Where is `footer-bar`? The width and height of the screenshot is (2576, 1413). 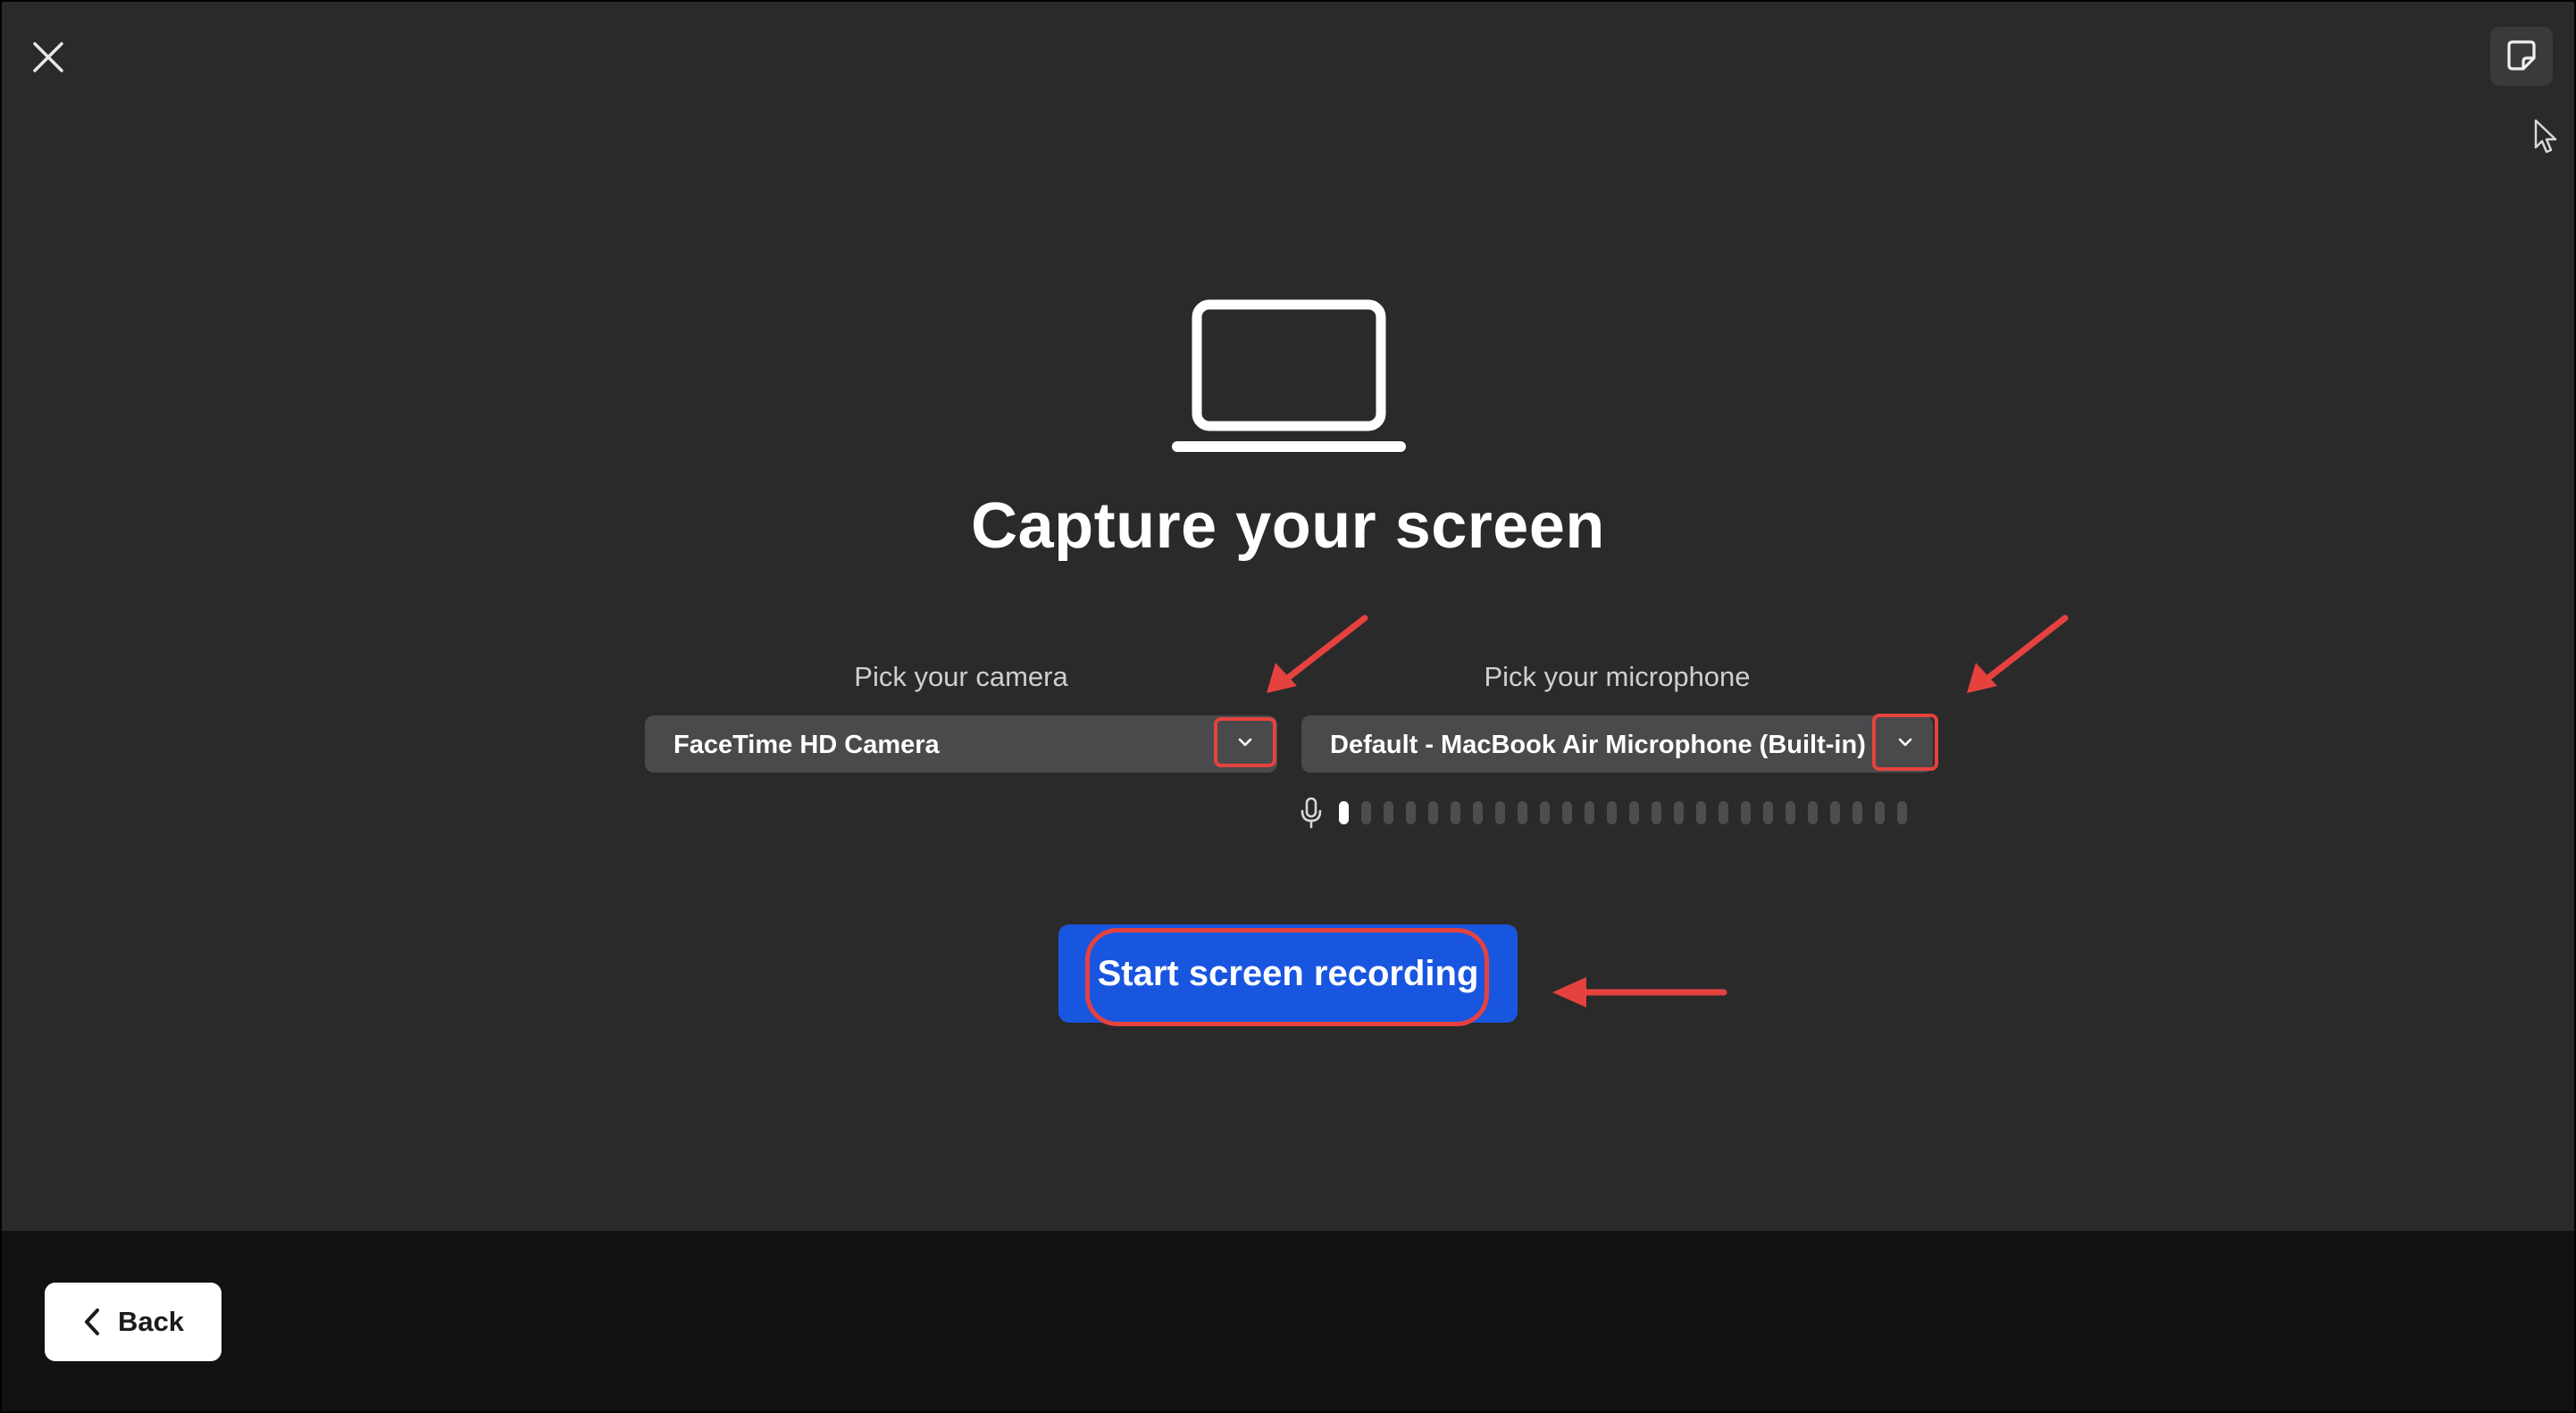 footer-bar is located at coordinates (1288, 1321).